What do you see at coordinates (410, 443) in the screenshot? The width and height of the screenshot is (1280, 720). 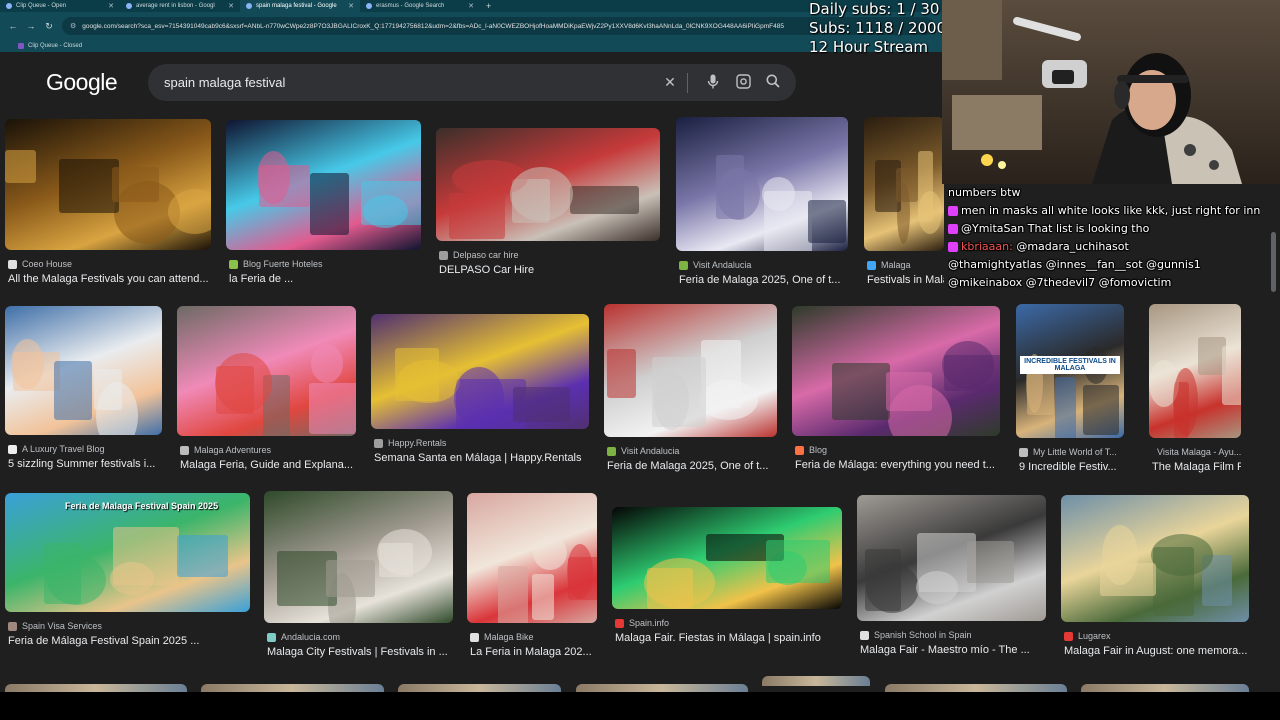 I see `result-source: Happy.Rentals` at bounding box center [410, 443].